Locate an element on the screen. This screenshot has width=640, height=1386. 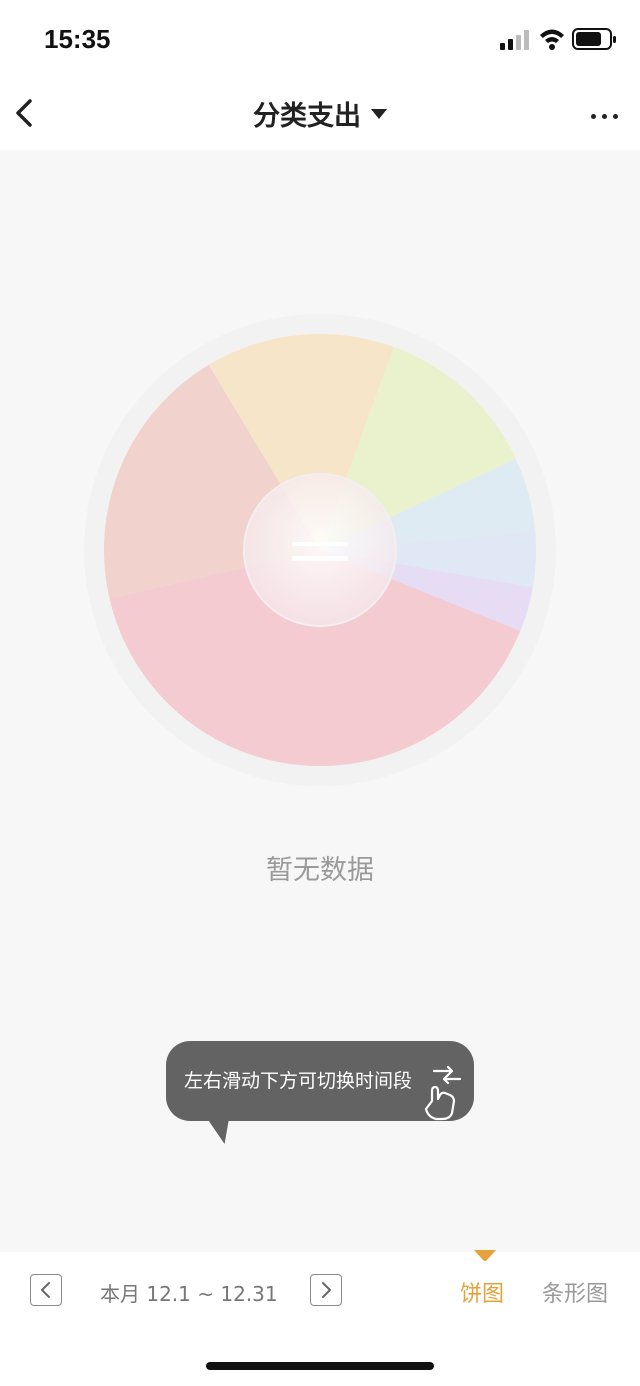
active-tab-indicator-icon is located at coordinates (485, 1255).